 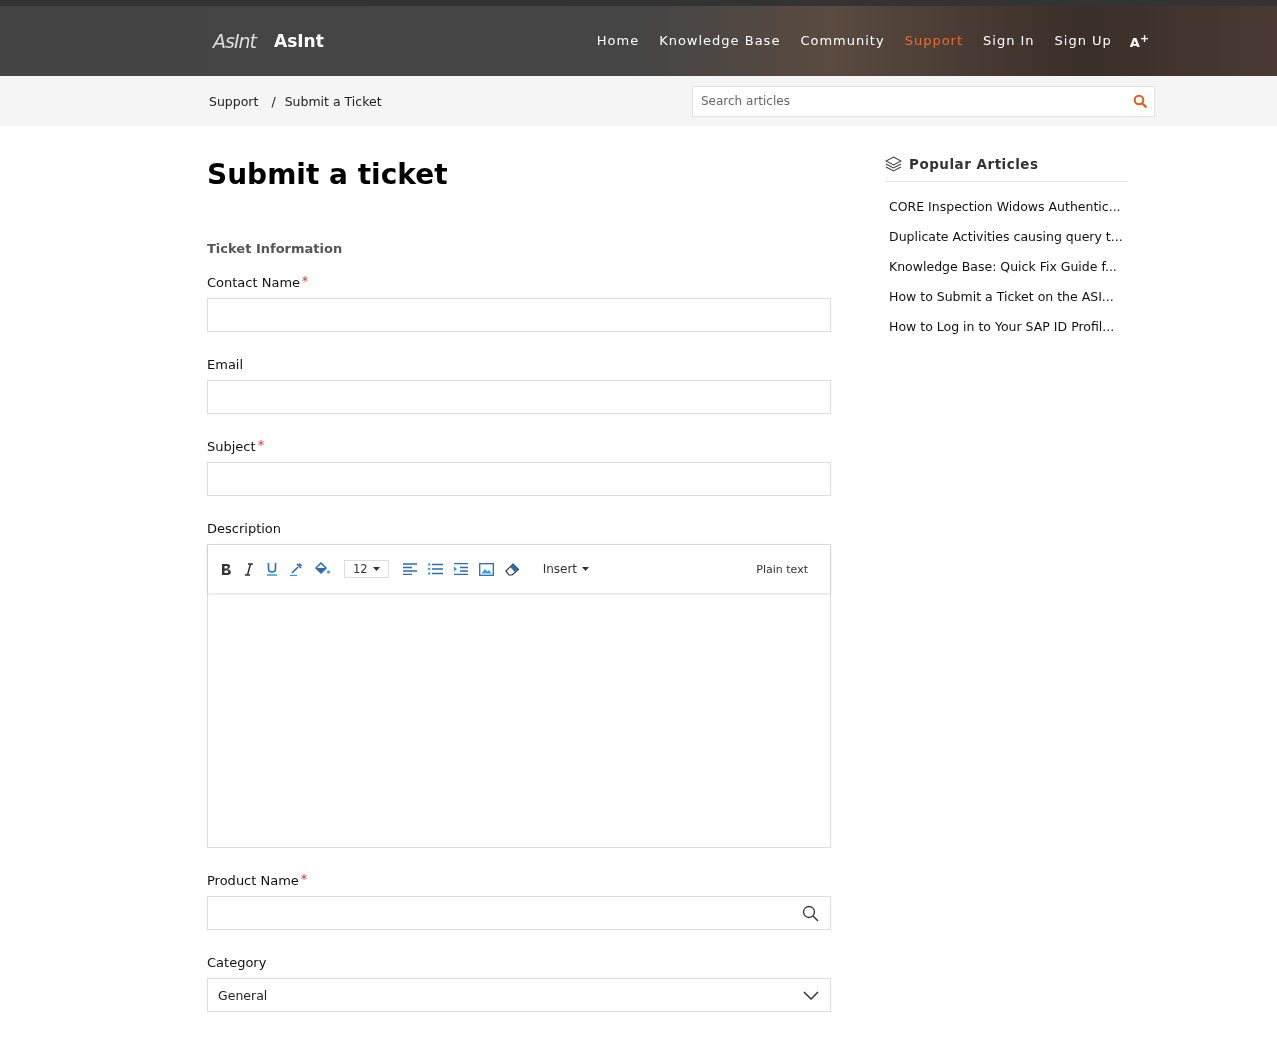 I want to click on nav-link: Home, so click(x=618, y=41).